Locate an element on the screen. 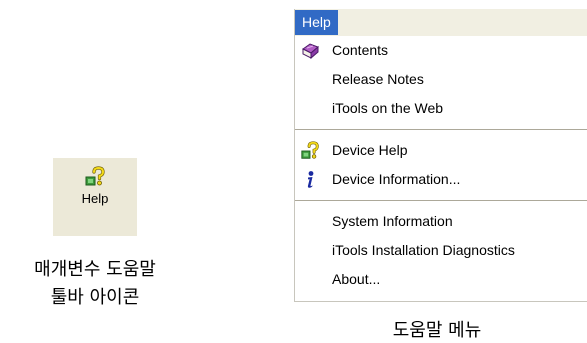 The height and width of the screenshot is (343, 587). toolbar-caption-line1: 매개변수 도움말 is located at coordinates (95, 269).